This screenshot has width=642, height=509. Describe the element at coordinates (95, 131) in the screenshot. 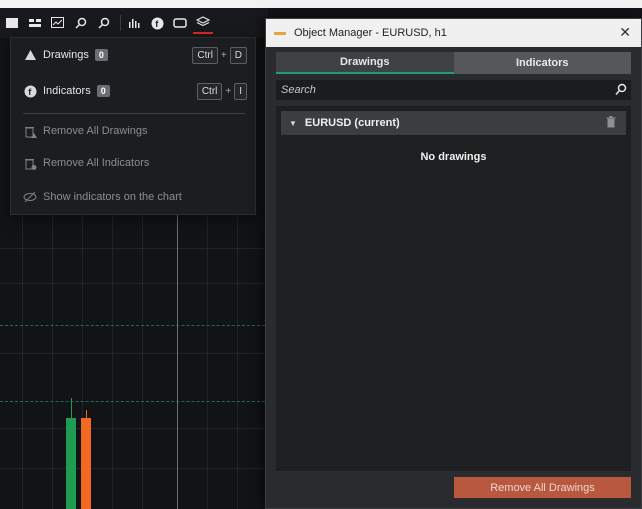

I see `menu-item-remove-all-drawings-label: Remove All Drawings` at that location.